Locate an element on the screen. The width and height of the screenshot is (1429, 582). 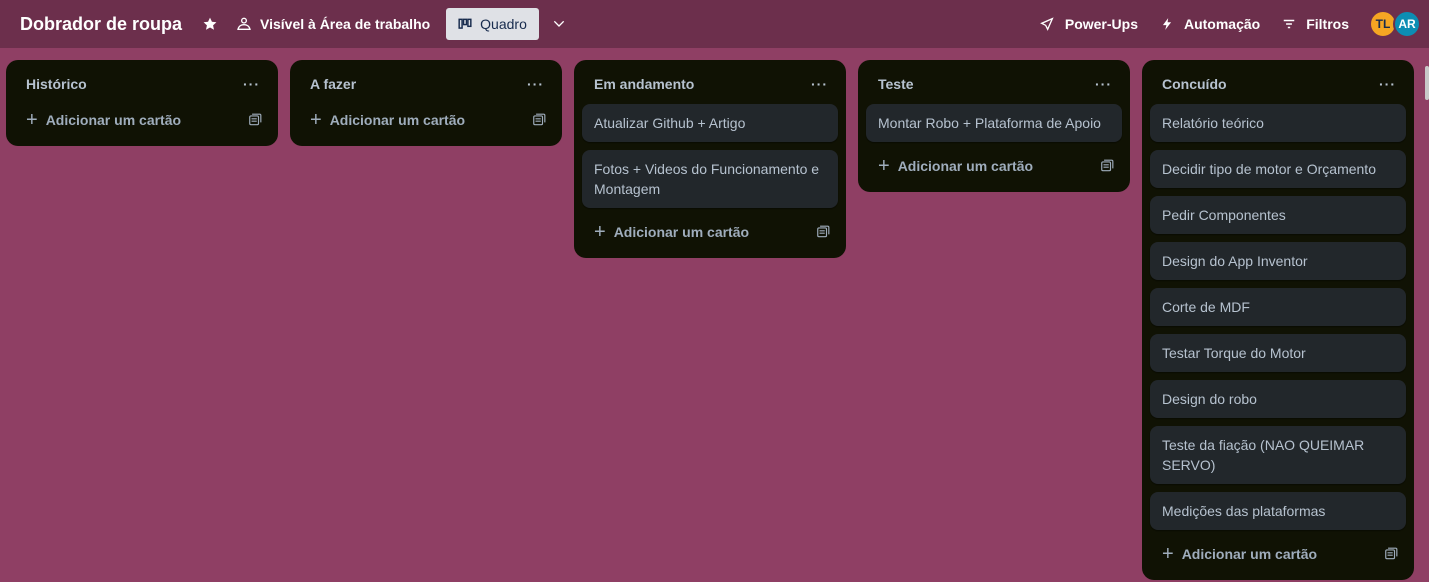
workspace-visibility-icon is located at coordinates (244, 23).